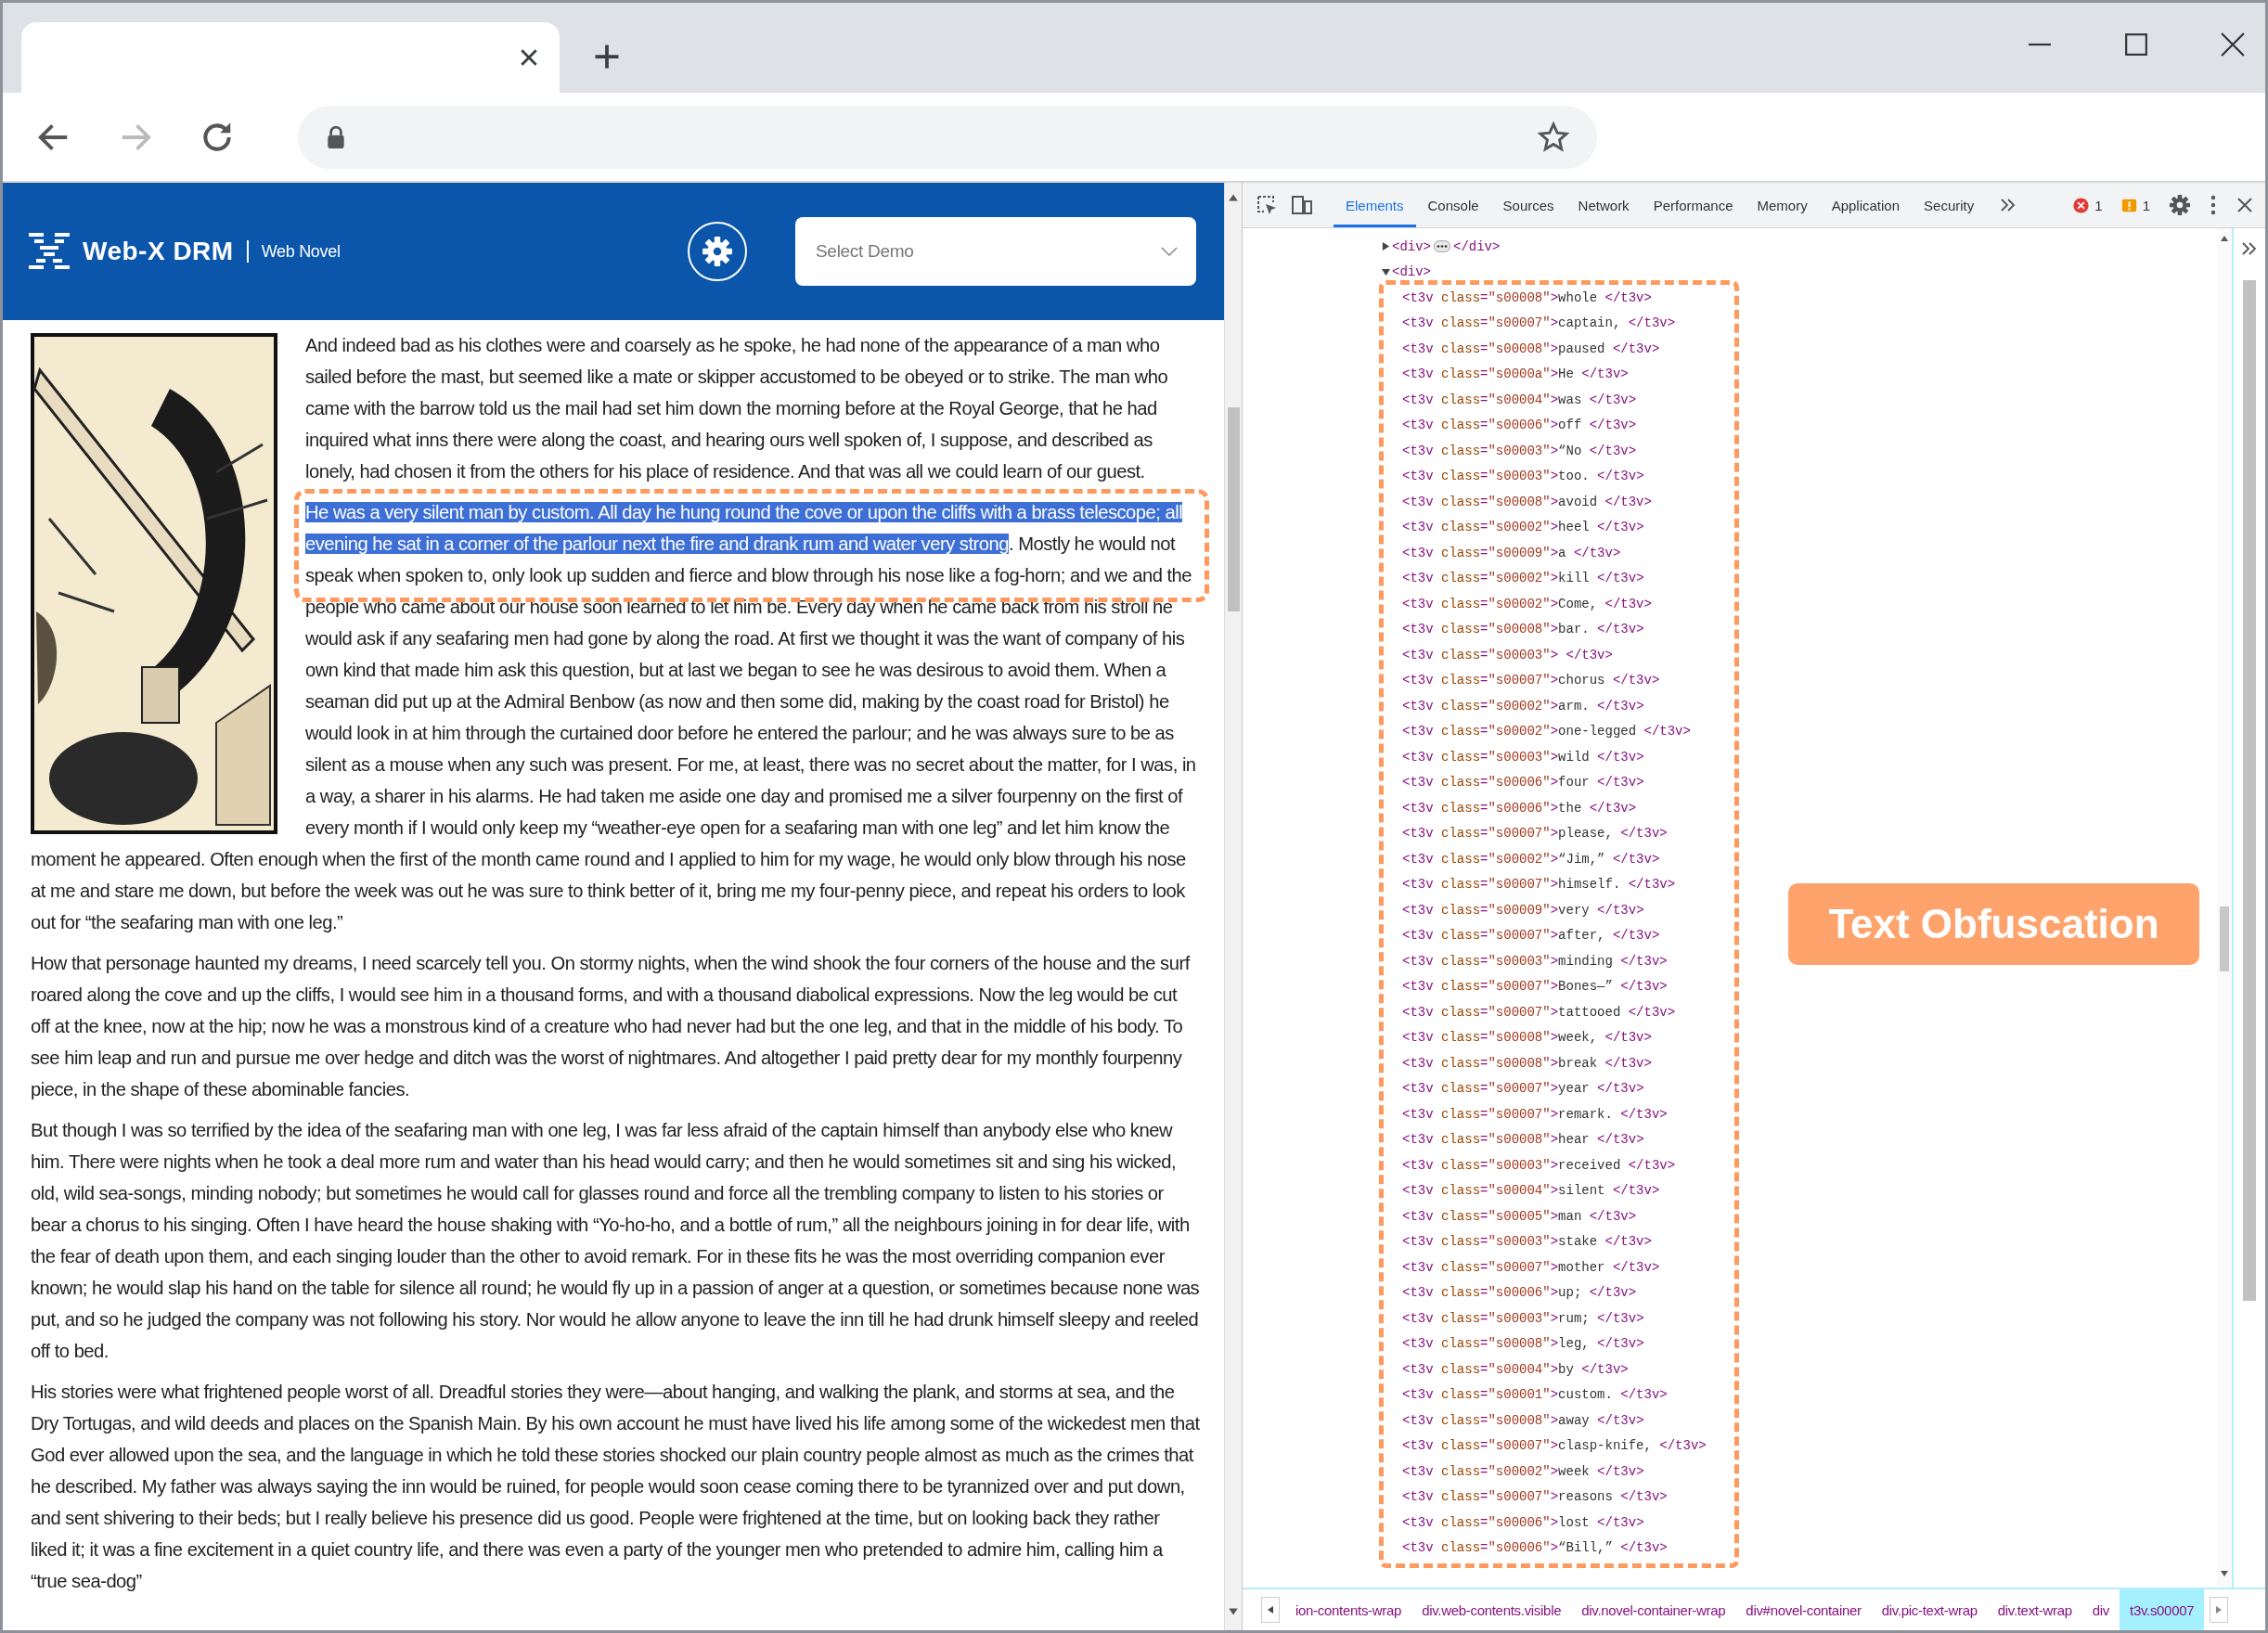  Describe the element at coordinates (1535, 834) in the screenshot. I see `dom-node: <t3v class="s00007">please, </t3v>` at that location.